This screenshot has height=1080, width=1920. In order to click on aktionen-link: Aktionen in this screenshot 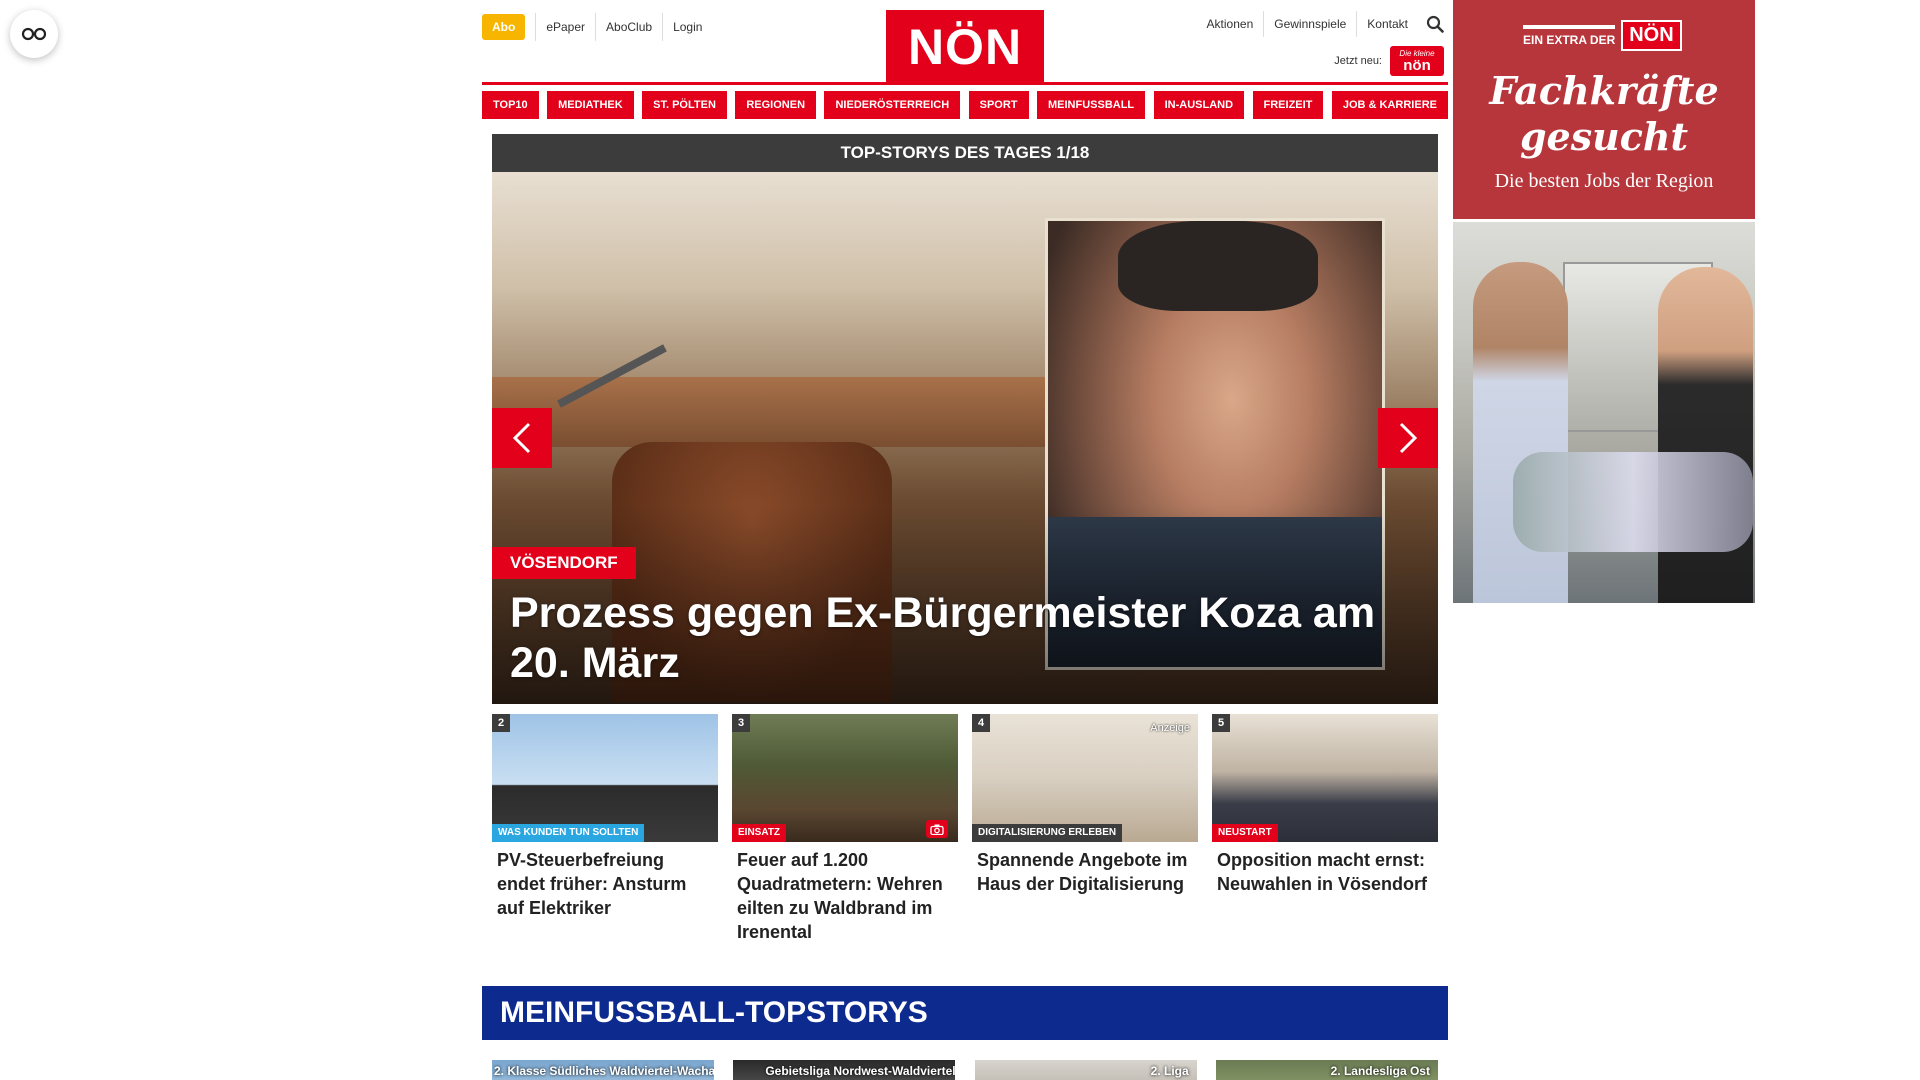, I will do `click(1230, 24)`.